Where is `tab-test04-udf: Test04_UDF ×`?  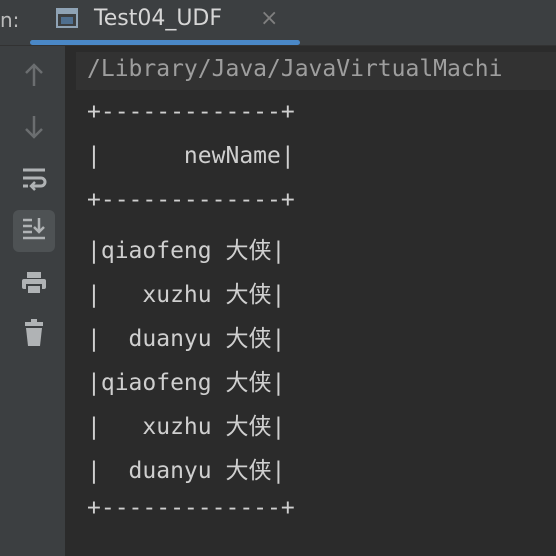 tab-test04-udf: Test04_UDF × is located at coordinates (165, 22).